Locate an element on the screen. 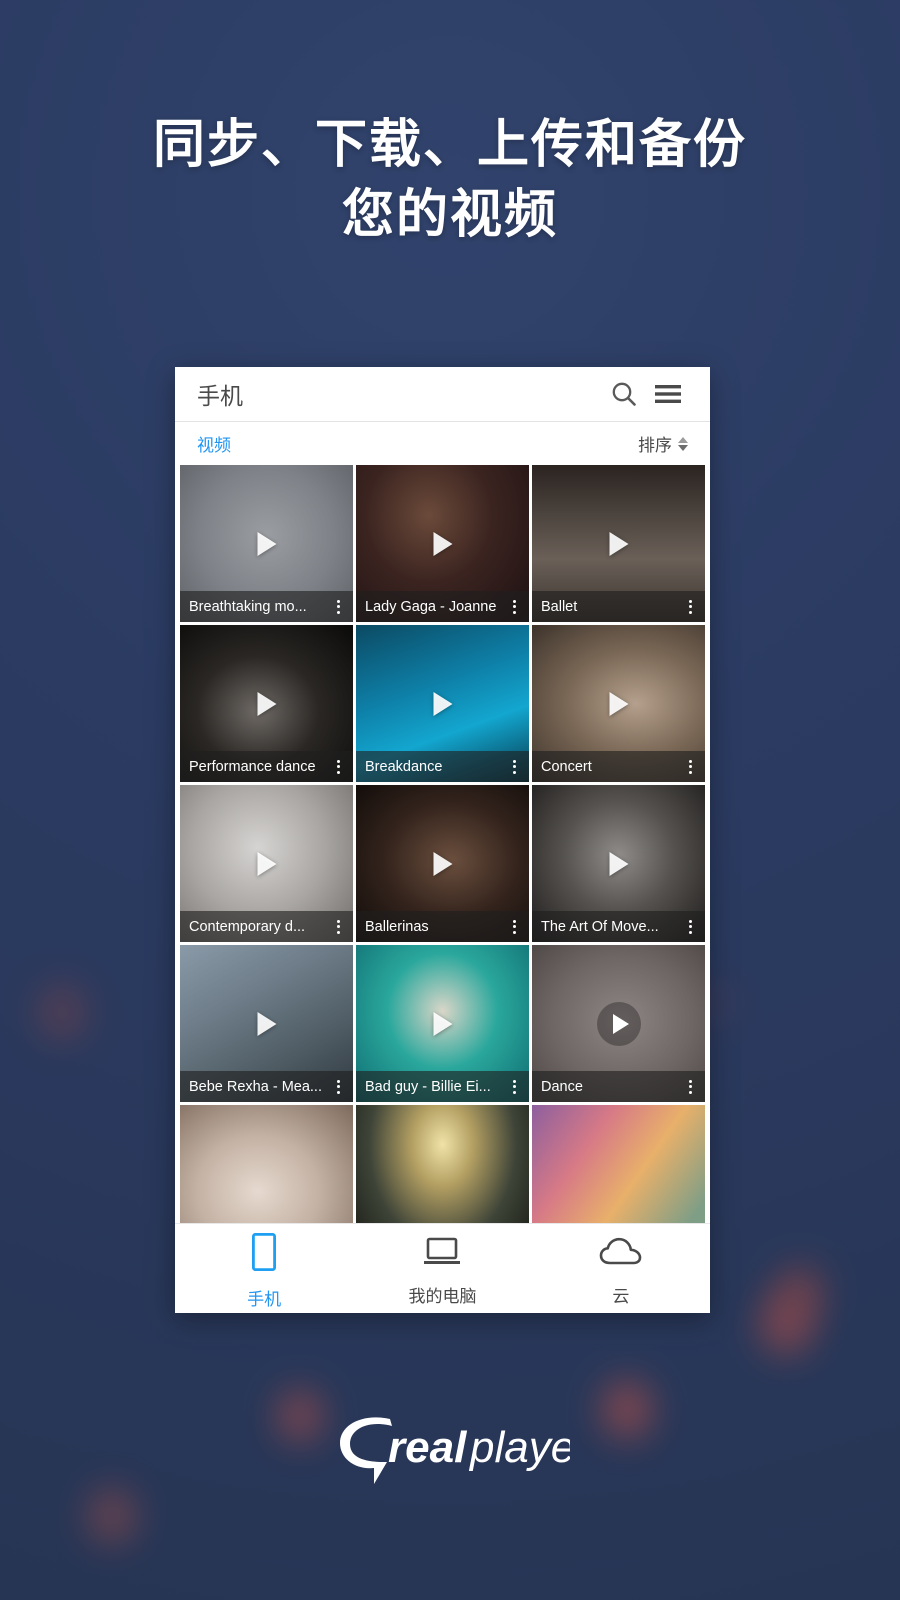  nav-item-my-computer: 我的电脑 is located at coordinates (442, 1271).